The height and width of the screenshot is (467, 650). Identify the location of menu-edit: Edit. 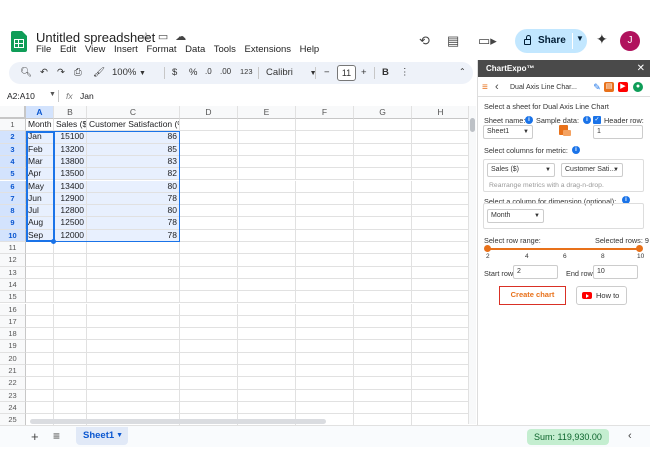
(68, 49).